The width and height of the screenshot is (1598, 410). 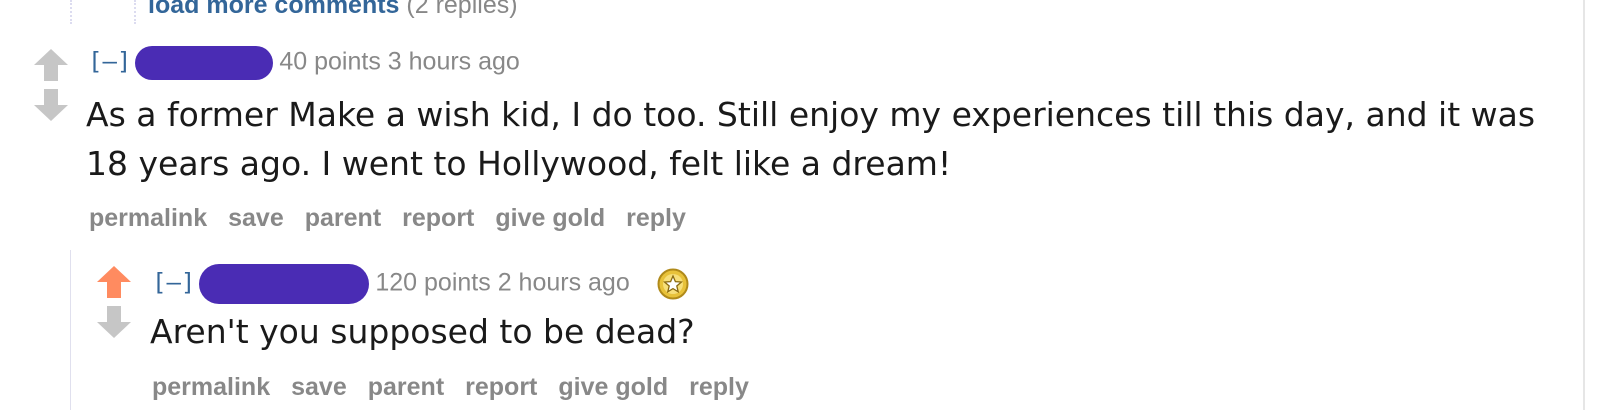 I want to click on comment-points: 120 points, so click(x=433, y=282).